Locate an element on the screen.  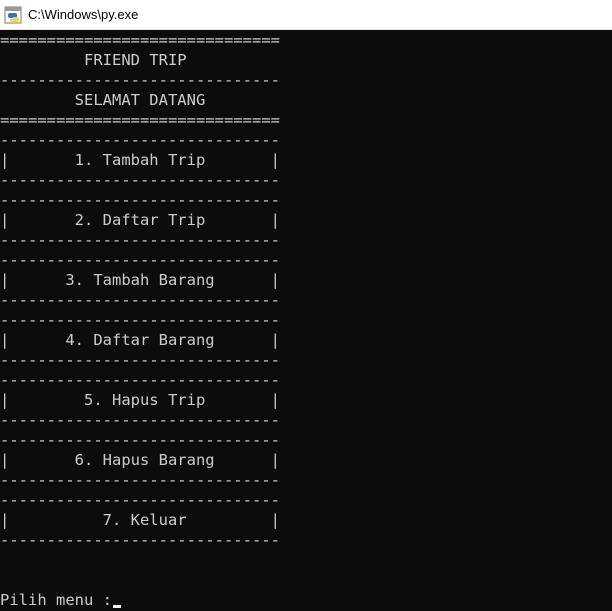
prompt-line: Pilih menu : is located at coordinates (60, 600).